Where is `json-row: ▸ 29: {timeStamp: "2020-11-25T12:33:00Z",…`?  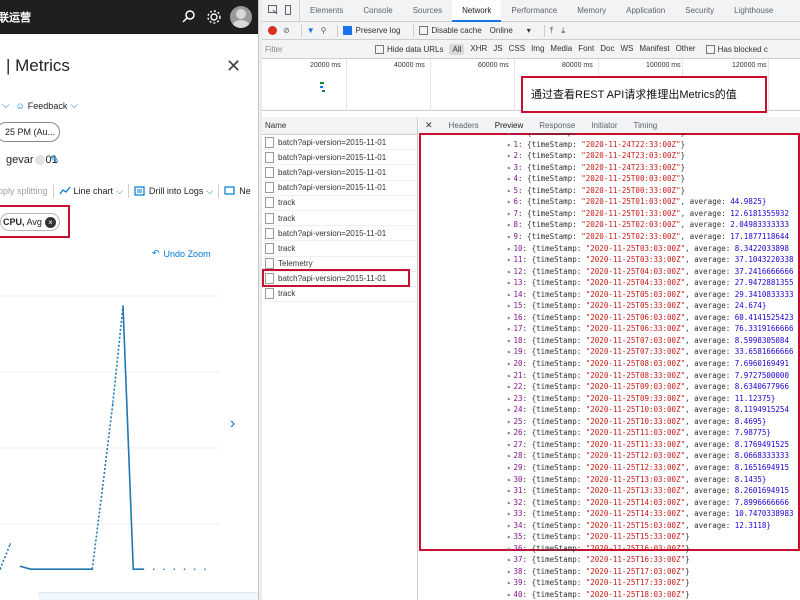
json-row: ▸ 29: {timeStamp: "2020-11-25T12:33:00Z",… is located at coordinates (648, 467).